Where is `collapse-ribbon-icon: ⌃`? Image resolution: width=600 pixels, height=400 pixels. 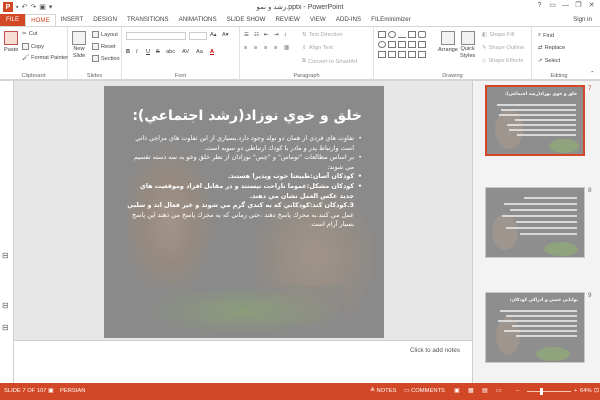 collapse-ribbon-icon: ⌃ is located at coordinates (592, 74).